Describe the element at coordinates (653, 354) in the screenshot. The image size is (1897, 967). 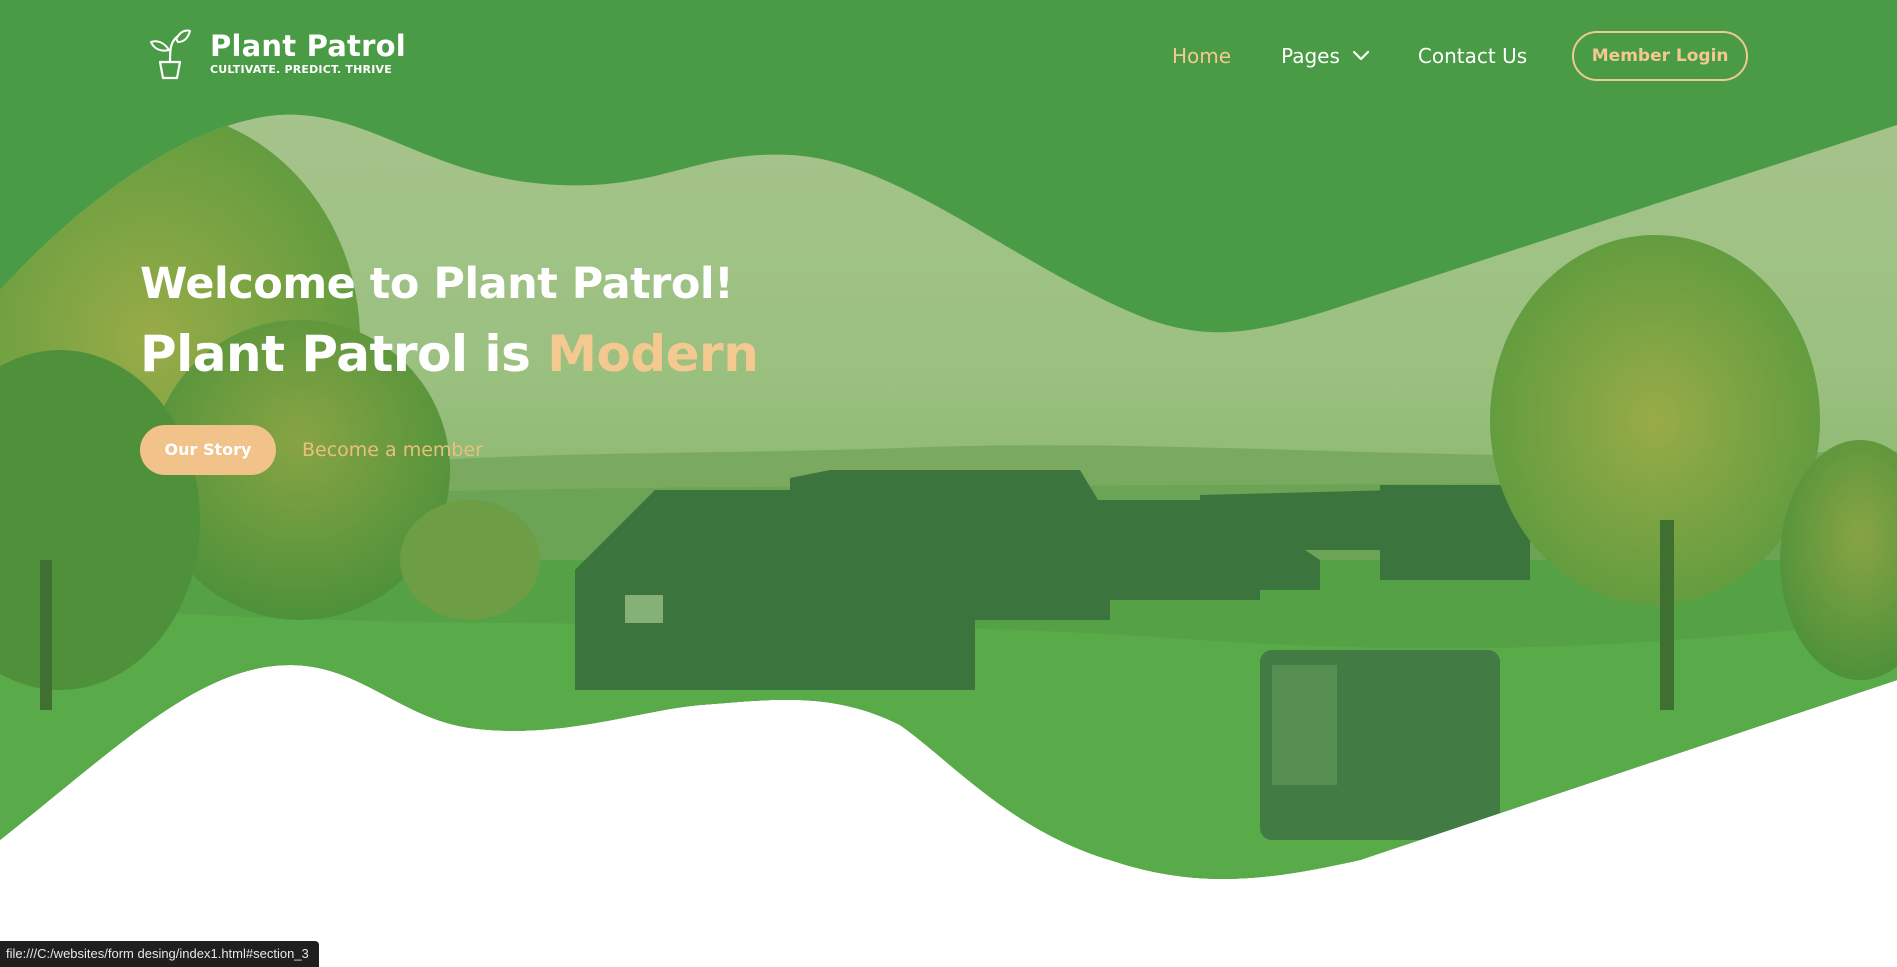
I see `hero-subheading-accent: Modern` at that location.